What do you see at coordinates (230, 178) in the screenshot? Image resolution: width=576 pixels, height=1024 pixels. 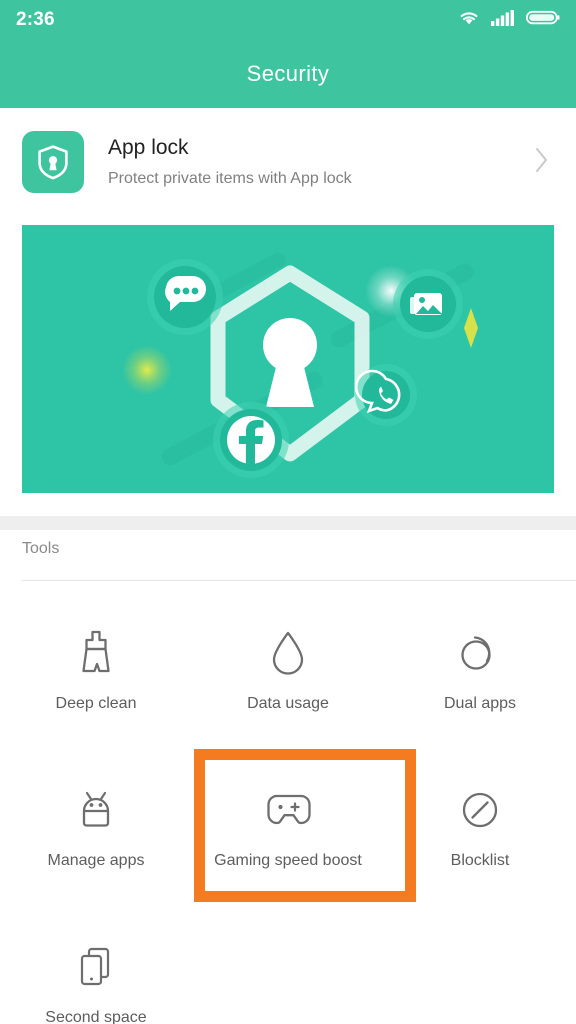 I see `app-lock-subtitle: Protect private items with App lock` at bounding box center [230, 178].